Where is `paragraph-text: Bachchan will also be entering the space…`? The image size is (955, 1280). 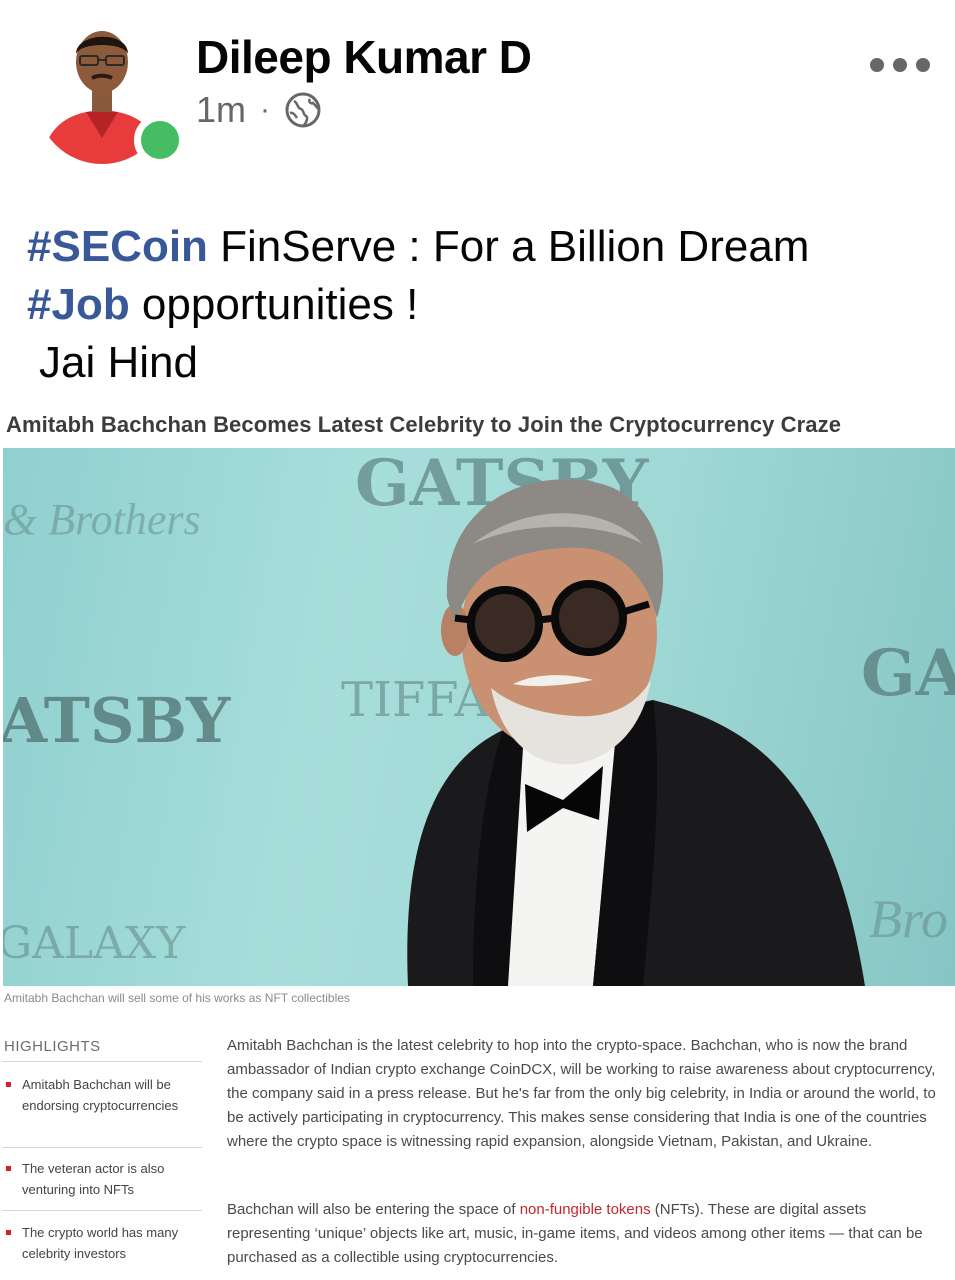
paragraph-text: Bachchan will also be entering the space… is located at coordinates (373, 1209).